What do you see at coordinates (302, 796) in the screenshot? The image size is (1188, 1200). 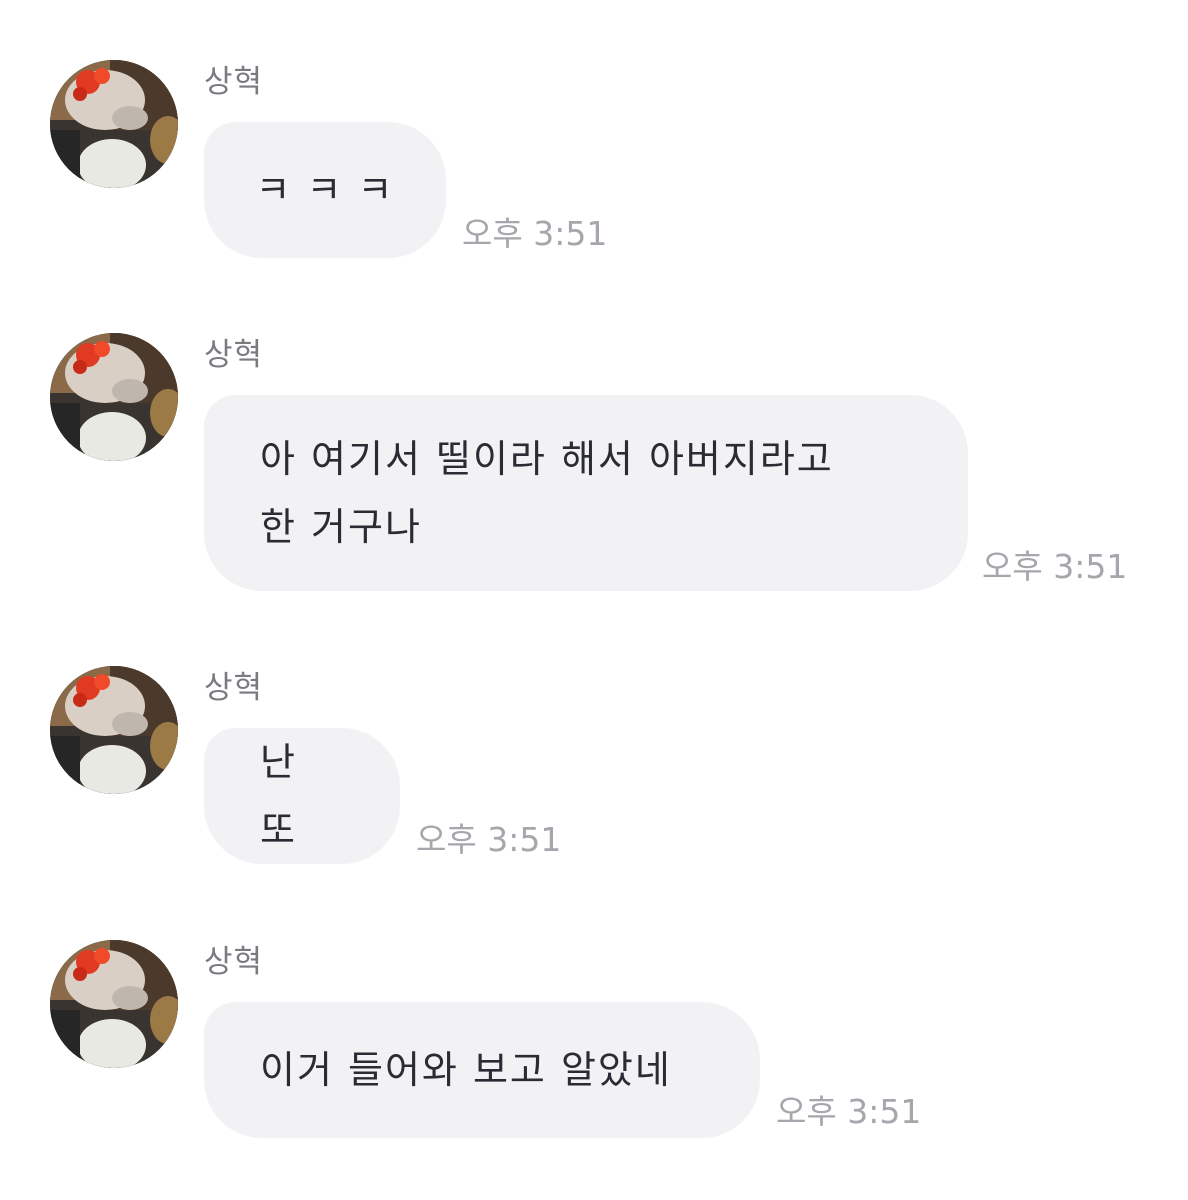 I see `message-bubble: 난 또` at bounding box center [302, 796].